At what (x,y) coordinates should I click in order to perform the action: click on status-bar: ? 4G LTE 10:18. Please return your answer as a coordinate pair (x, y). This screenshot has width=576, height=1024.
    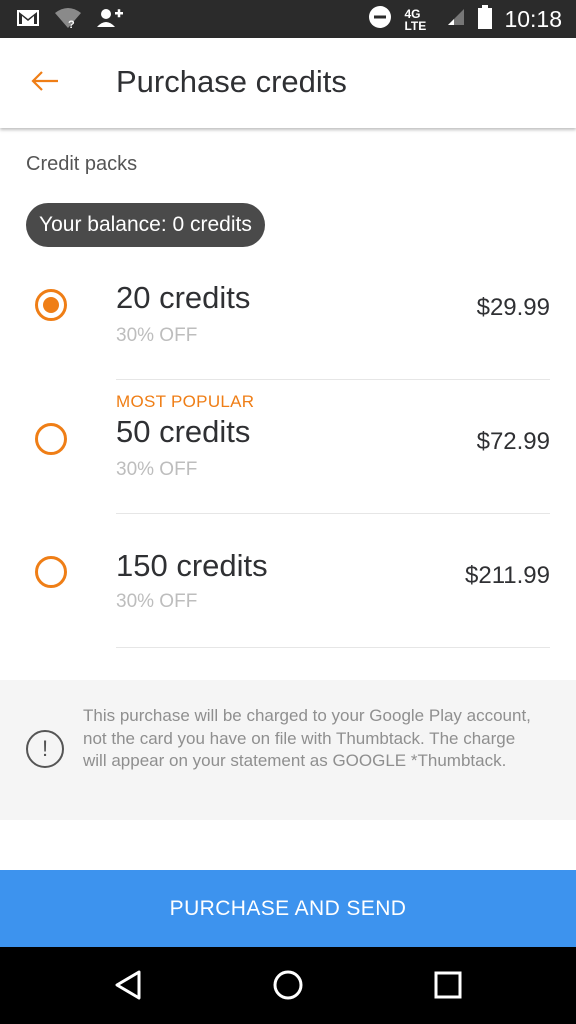
    Looking at the image, I should click on (288, 19).